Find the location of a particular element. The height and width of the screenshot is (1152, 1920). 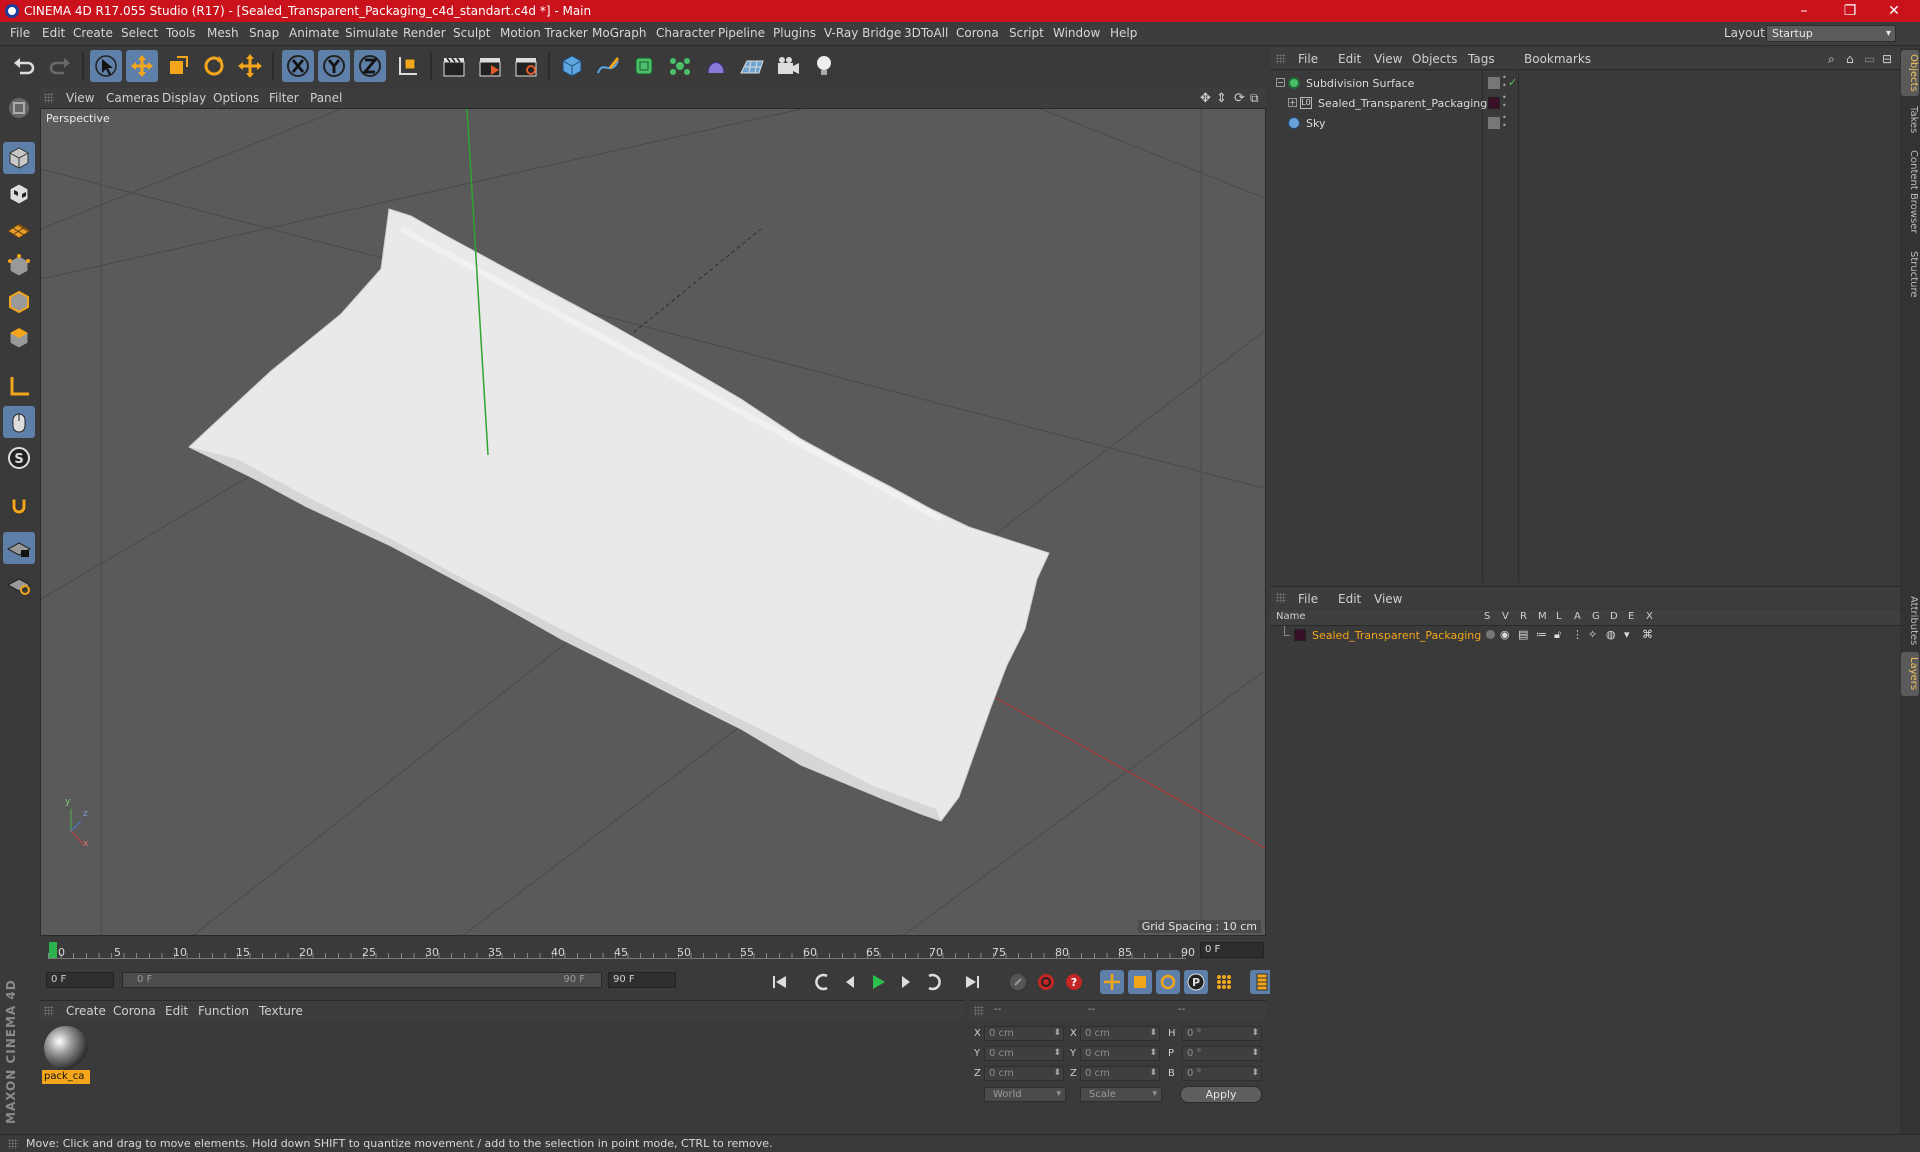

scale-tool is located at coordinates (178, 66).